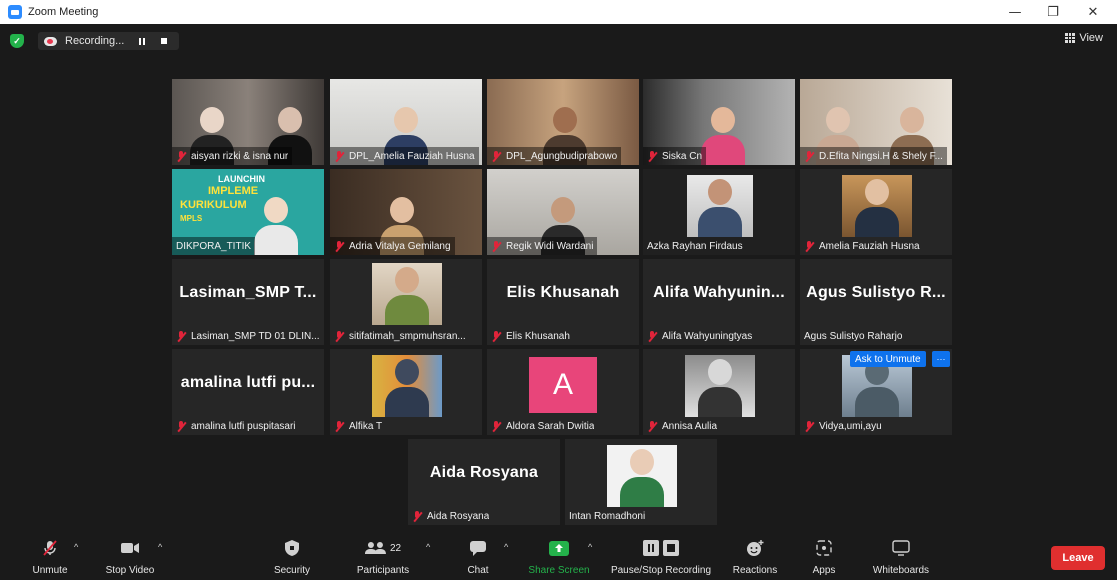  I want to click on participants-options-caret: ^, so click(428, 547).